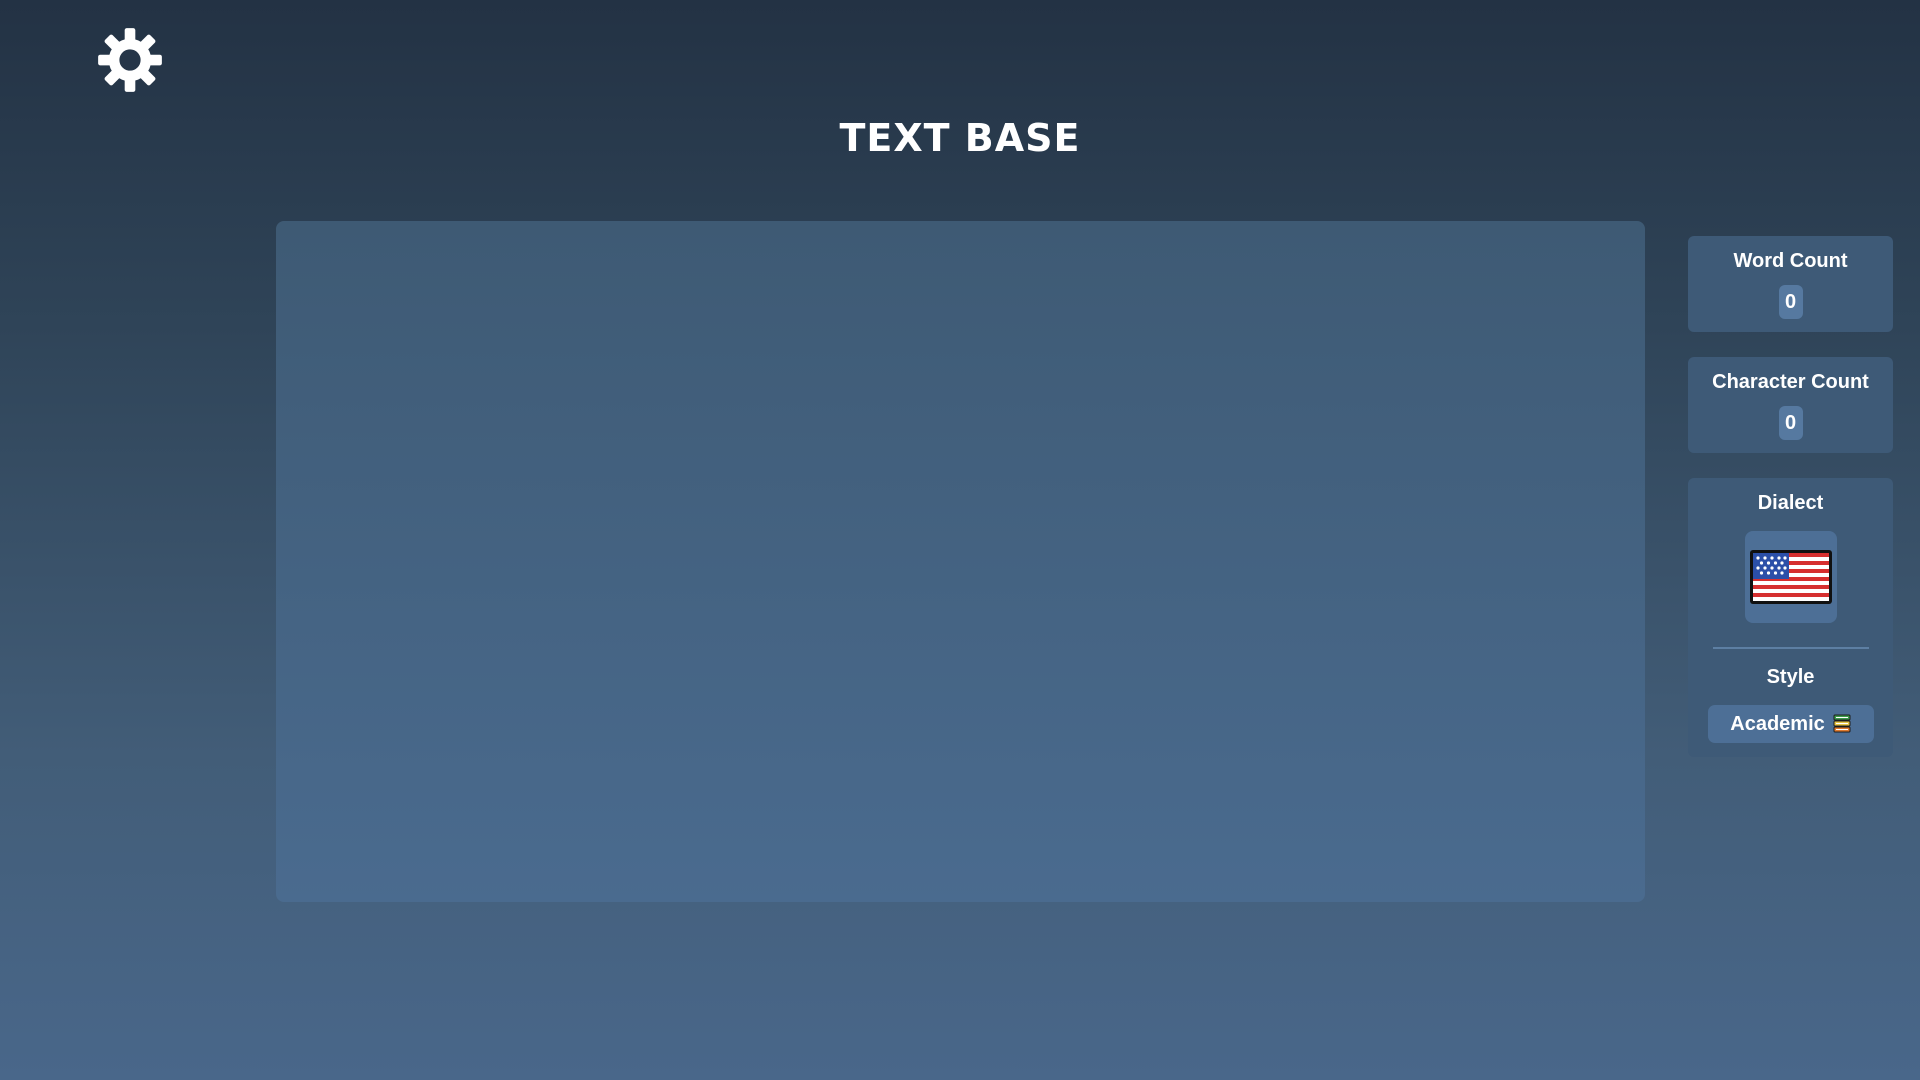 This screenshot has height=1080, width=1920. What do you see at coordinates (1777, 723) in the screenshot?
I see `style-value: Academic` at bounding box center [1777, 723].